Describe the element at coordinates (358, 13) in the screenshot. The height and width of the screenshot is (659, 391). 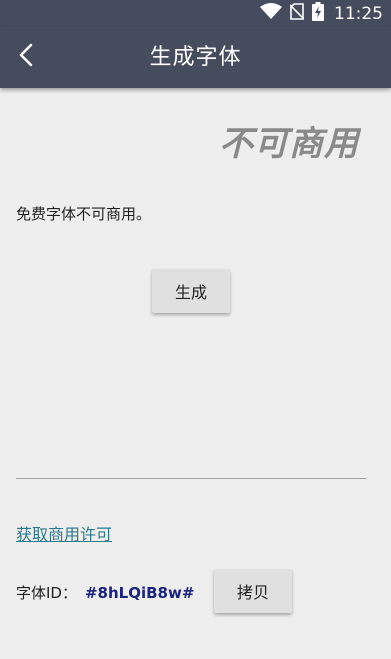
I see `status-time: 11:25` at that location.